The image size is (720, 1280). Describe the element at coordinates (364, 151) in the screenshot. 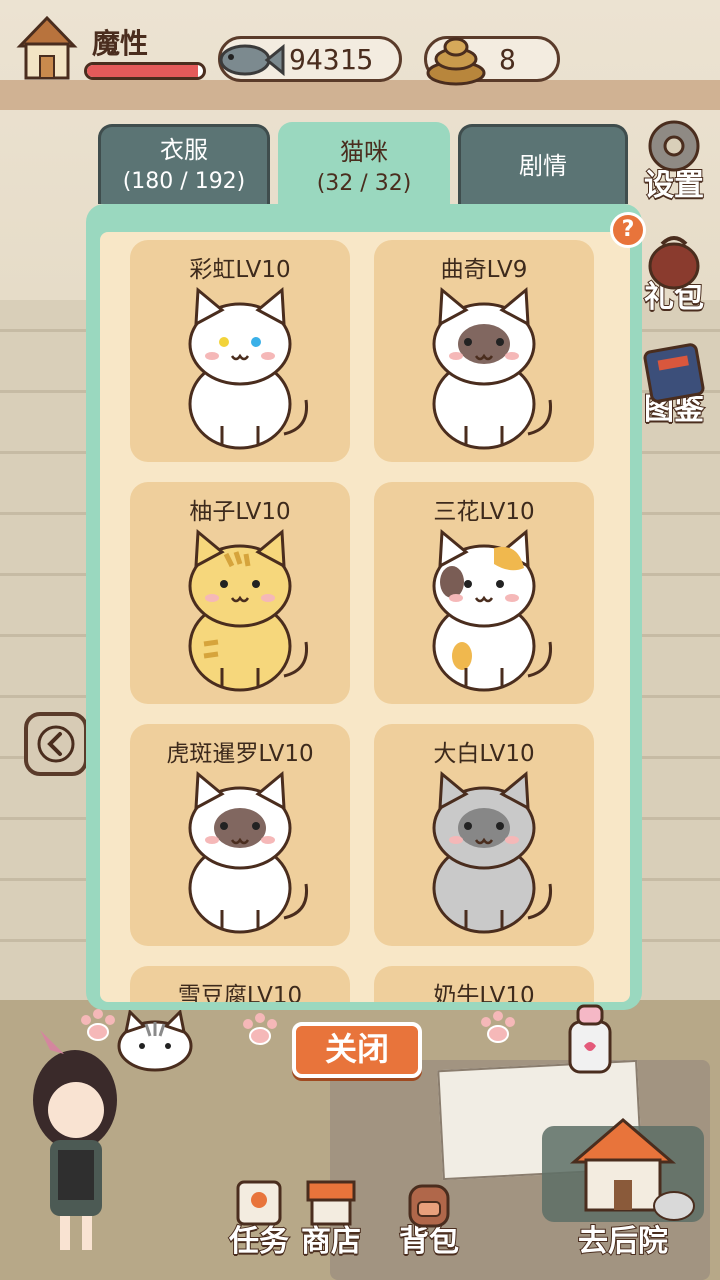

I see `tab-cats-label: 猫咪` at that location.